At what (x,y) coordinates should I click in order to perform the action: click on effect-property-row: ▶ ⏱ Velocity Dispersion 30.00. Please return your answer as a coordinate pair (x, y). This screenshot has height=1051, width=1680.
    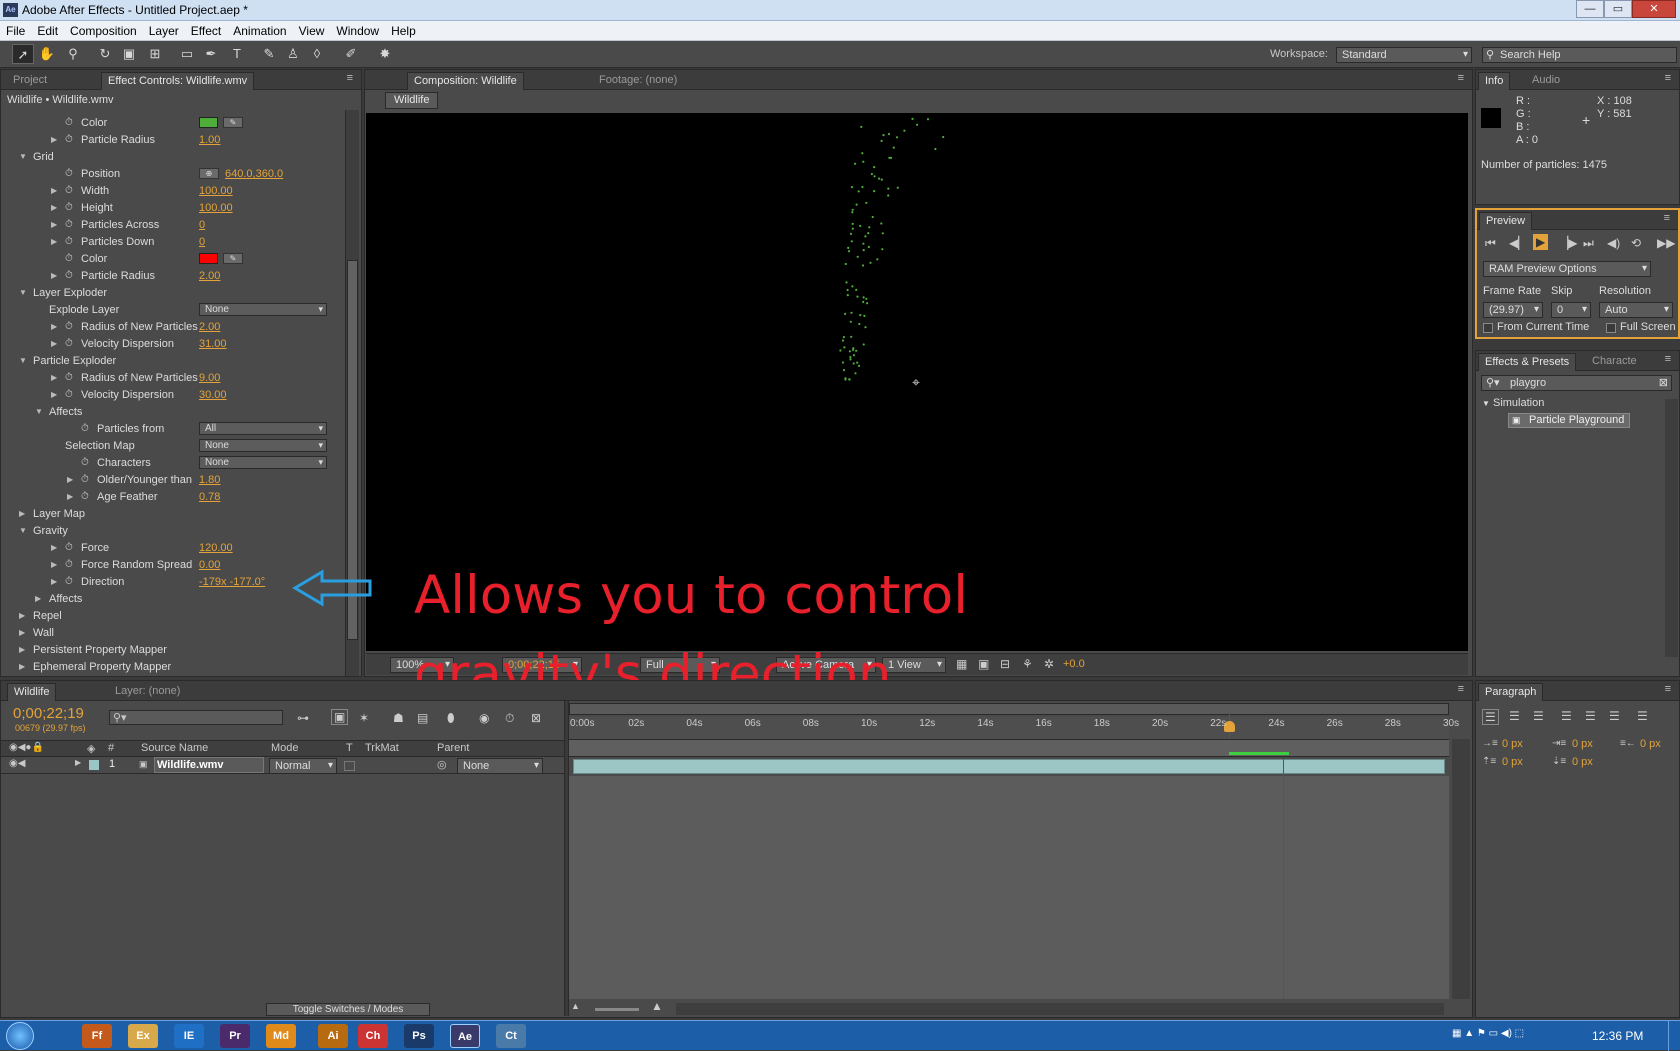
    Looking at the image, I should click on (173, 395).